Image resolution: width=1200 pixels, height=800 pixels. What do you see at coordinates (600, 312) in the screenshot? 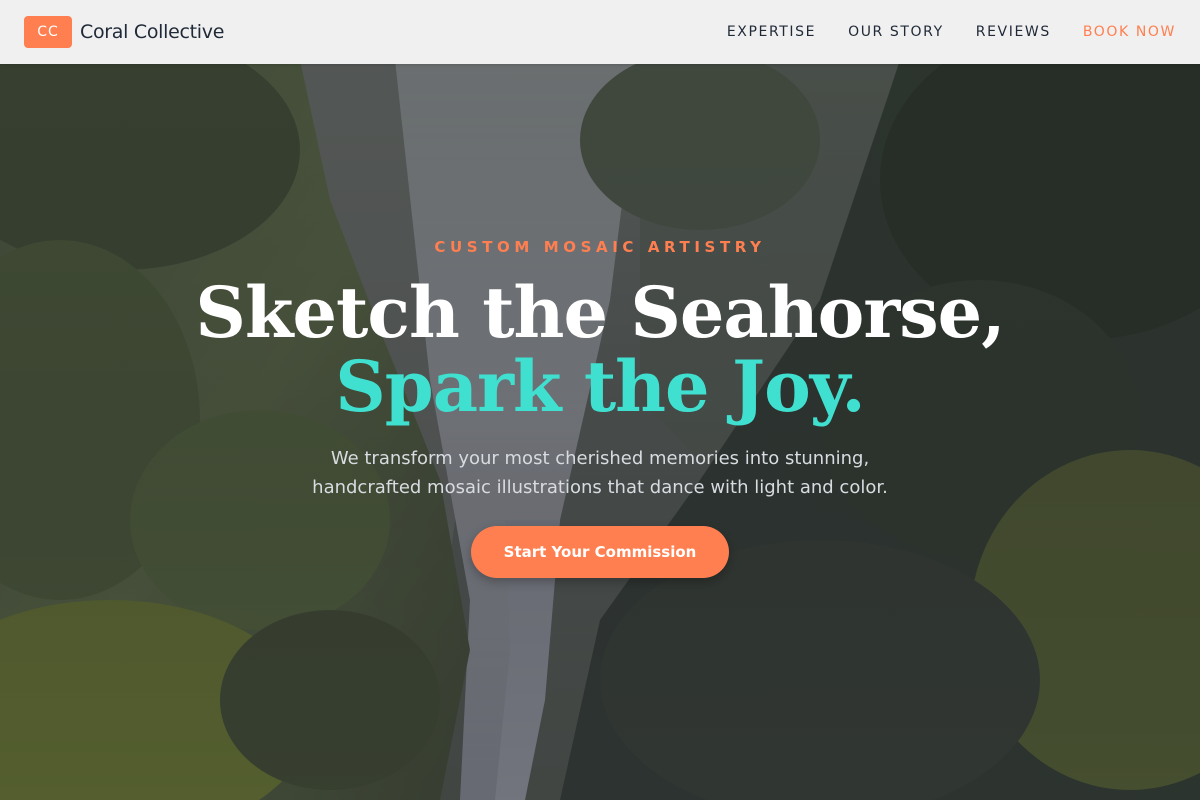
I see `hero-headline-line1: Sketch the Seahorse,` at bounding box center [600, 312].